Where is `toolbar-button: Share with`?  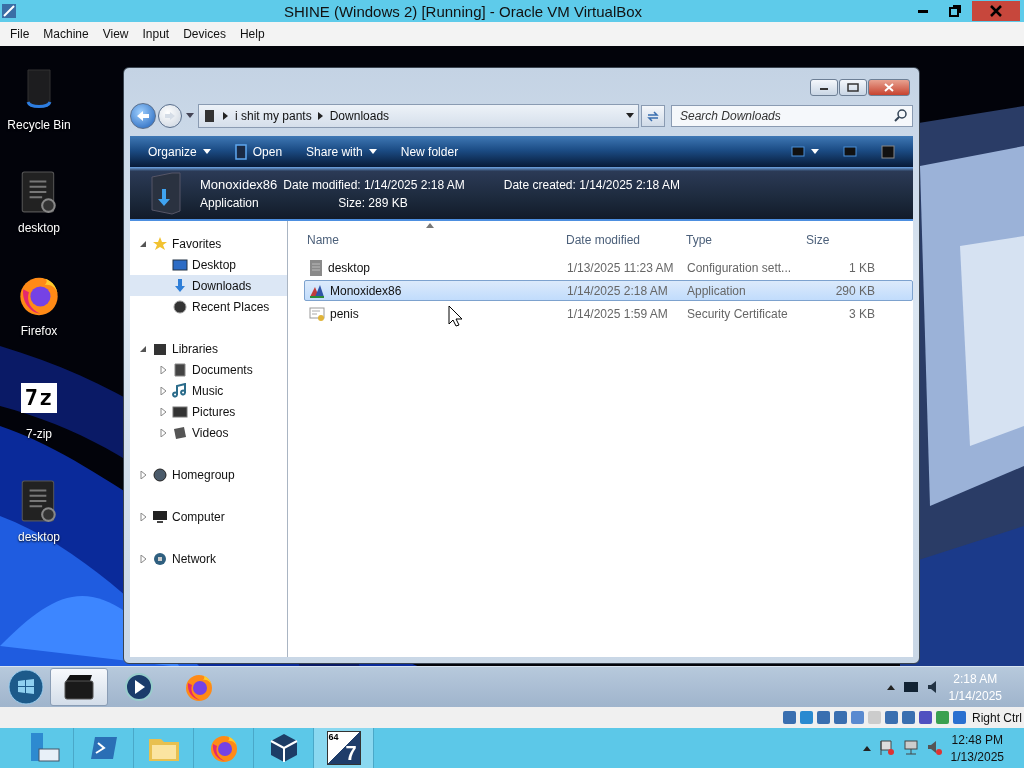 toolbar-button: Share with is located at coordinates (341, 151).